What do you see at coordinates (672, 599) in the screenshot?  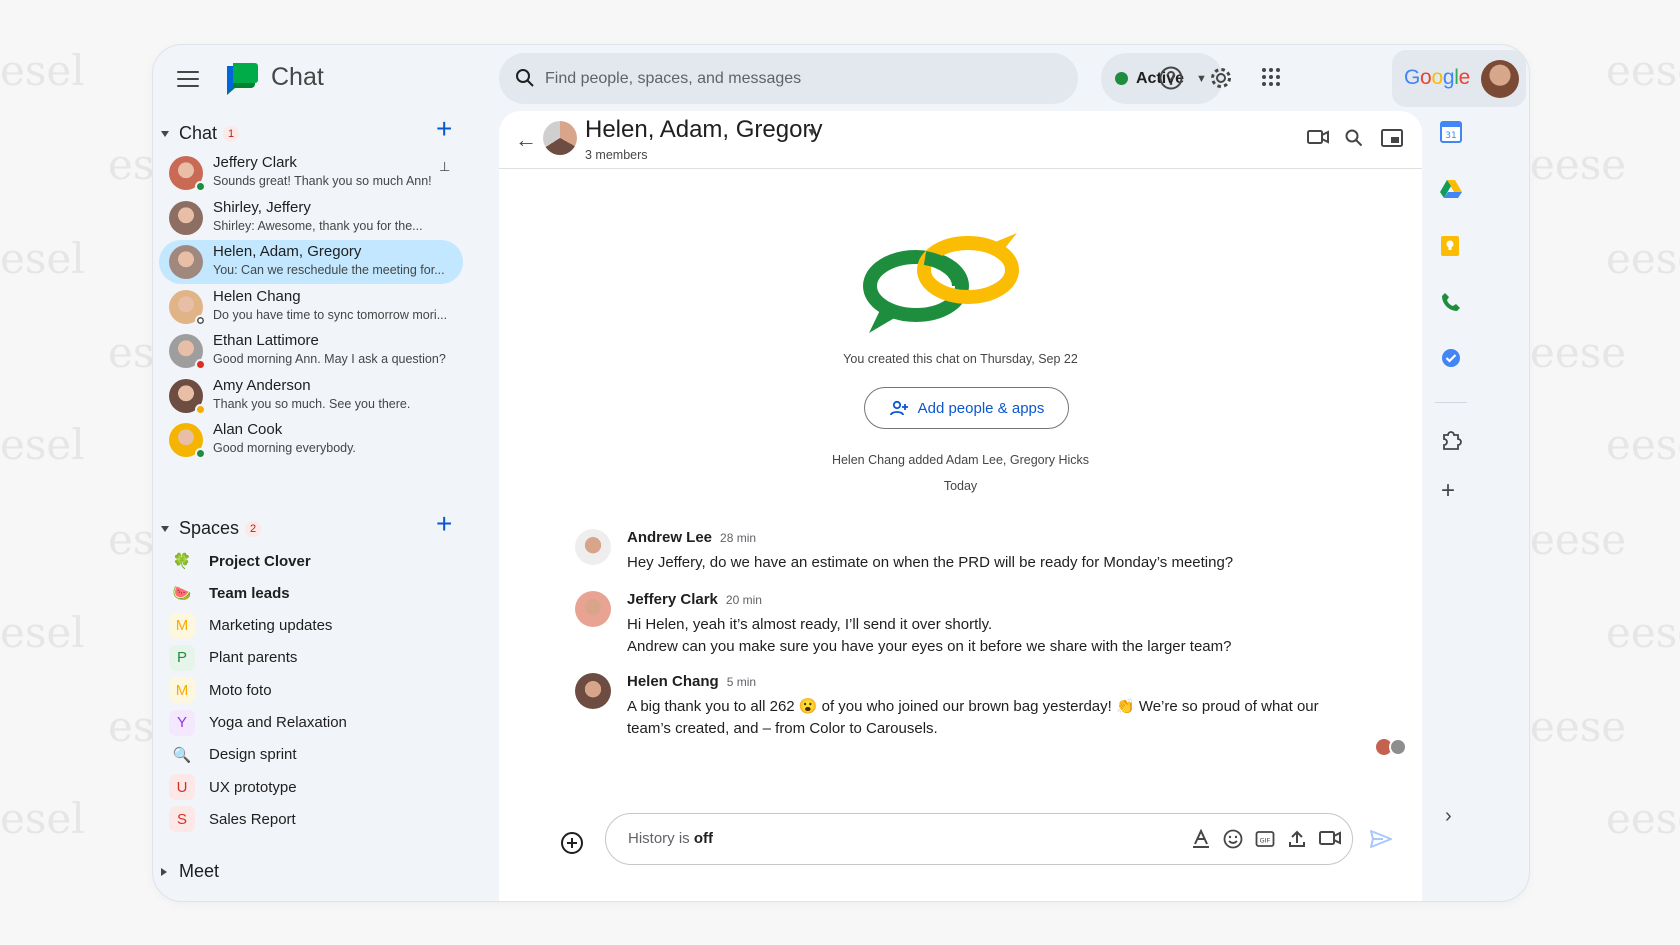 I see `message-author: Jeffery Clark` at bounding box center [672, 599].